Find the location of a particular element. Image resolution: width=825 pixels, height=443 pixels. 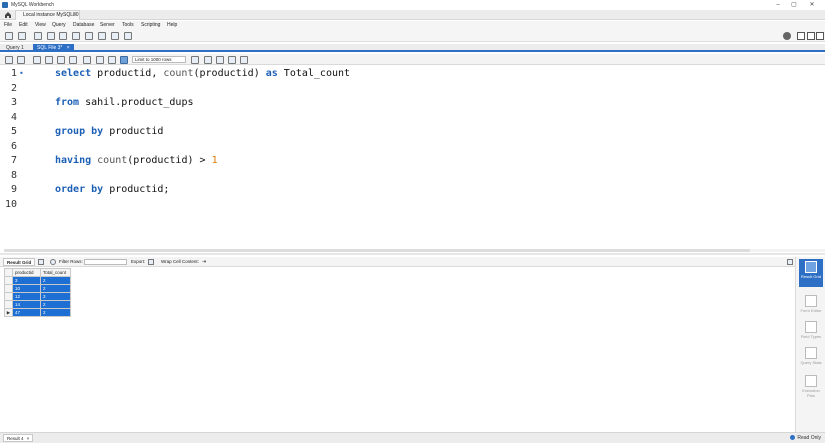

grid-cell: 10 is located at coordinates (26, 288).